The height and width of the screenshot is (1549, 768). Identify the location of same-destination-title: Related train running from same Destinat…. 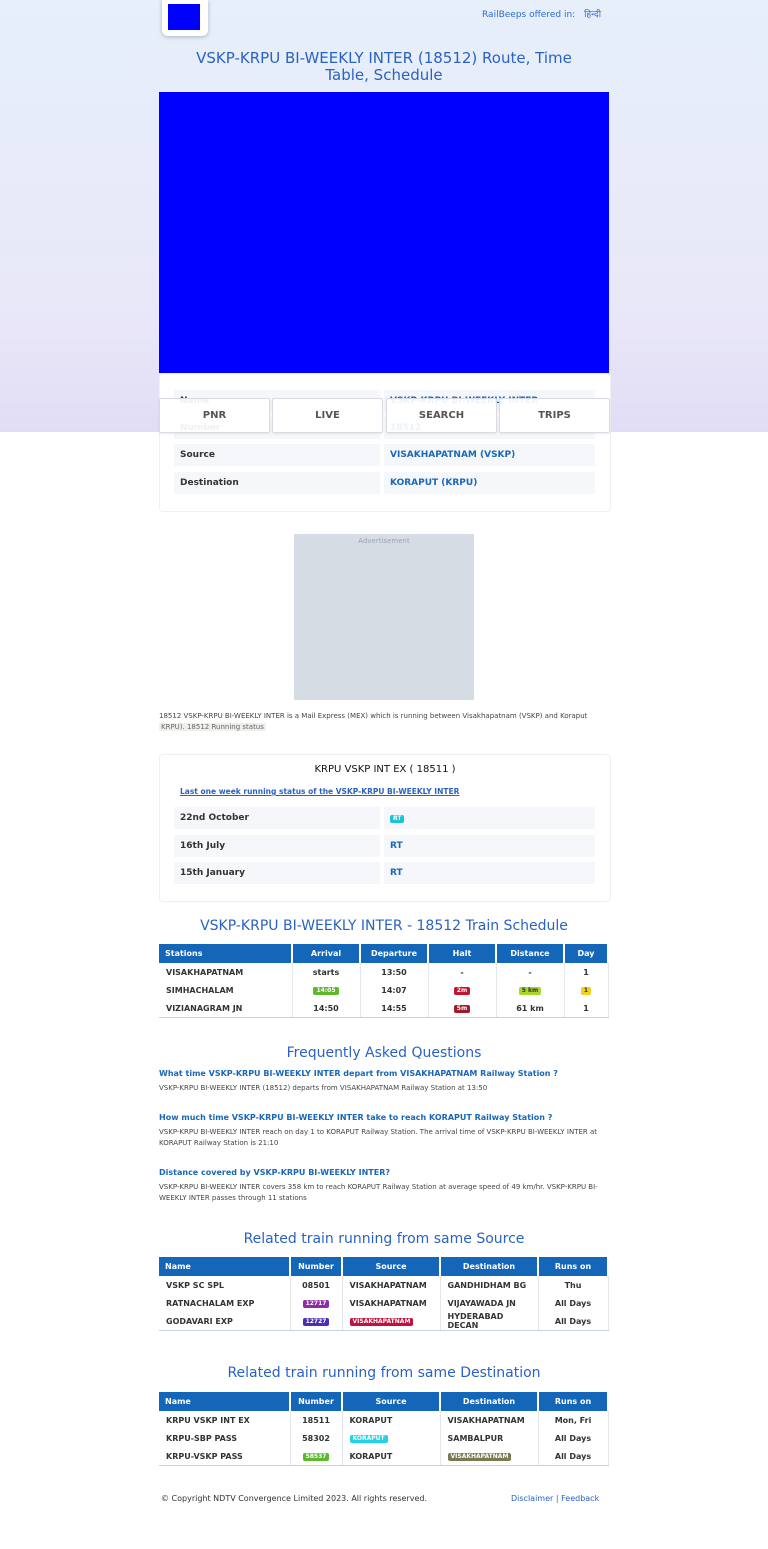
(384, 1373).